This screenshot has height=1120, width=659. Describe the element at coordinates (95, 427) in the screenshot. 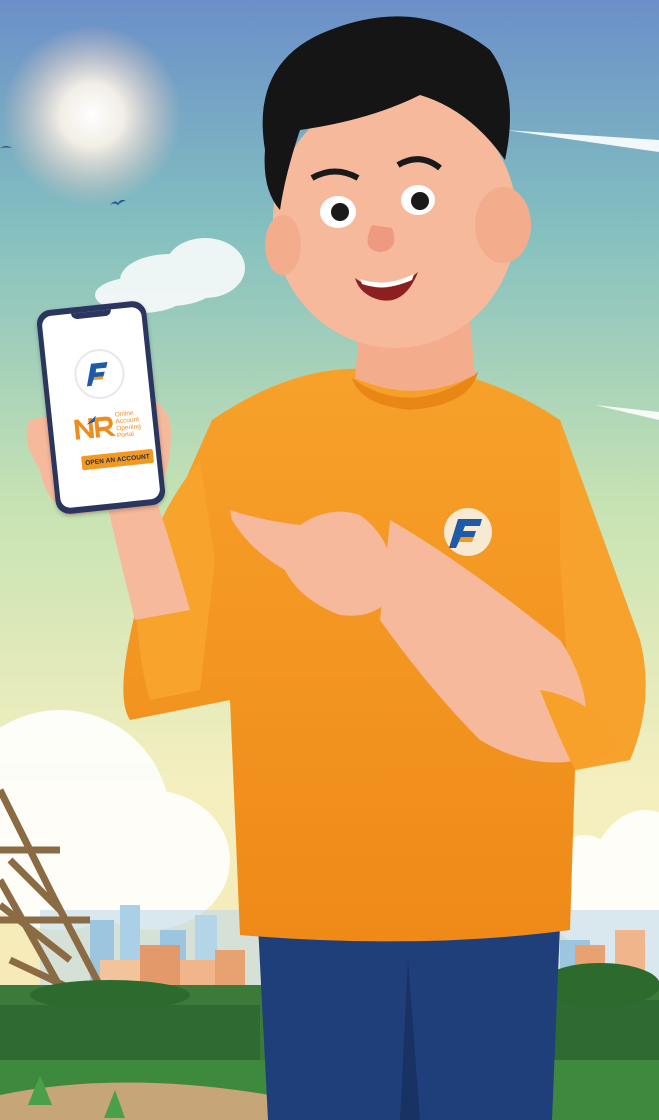

I see `nr-portal-icon` at that location.